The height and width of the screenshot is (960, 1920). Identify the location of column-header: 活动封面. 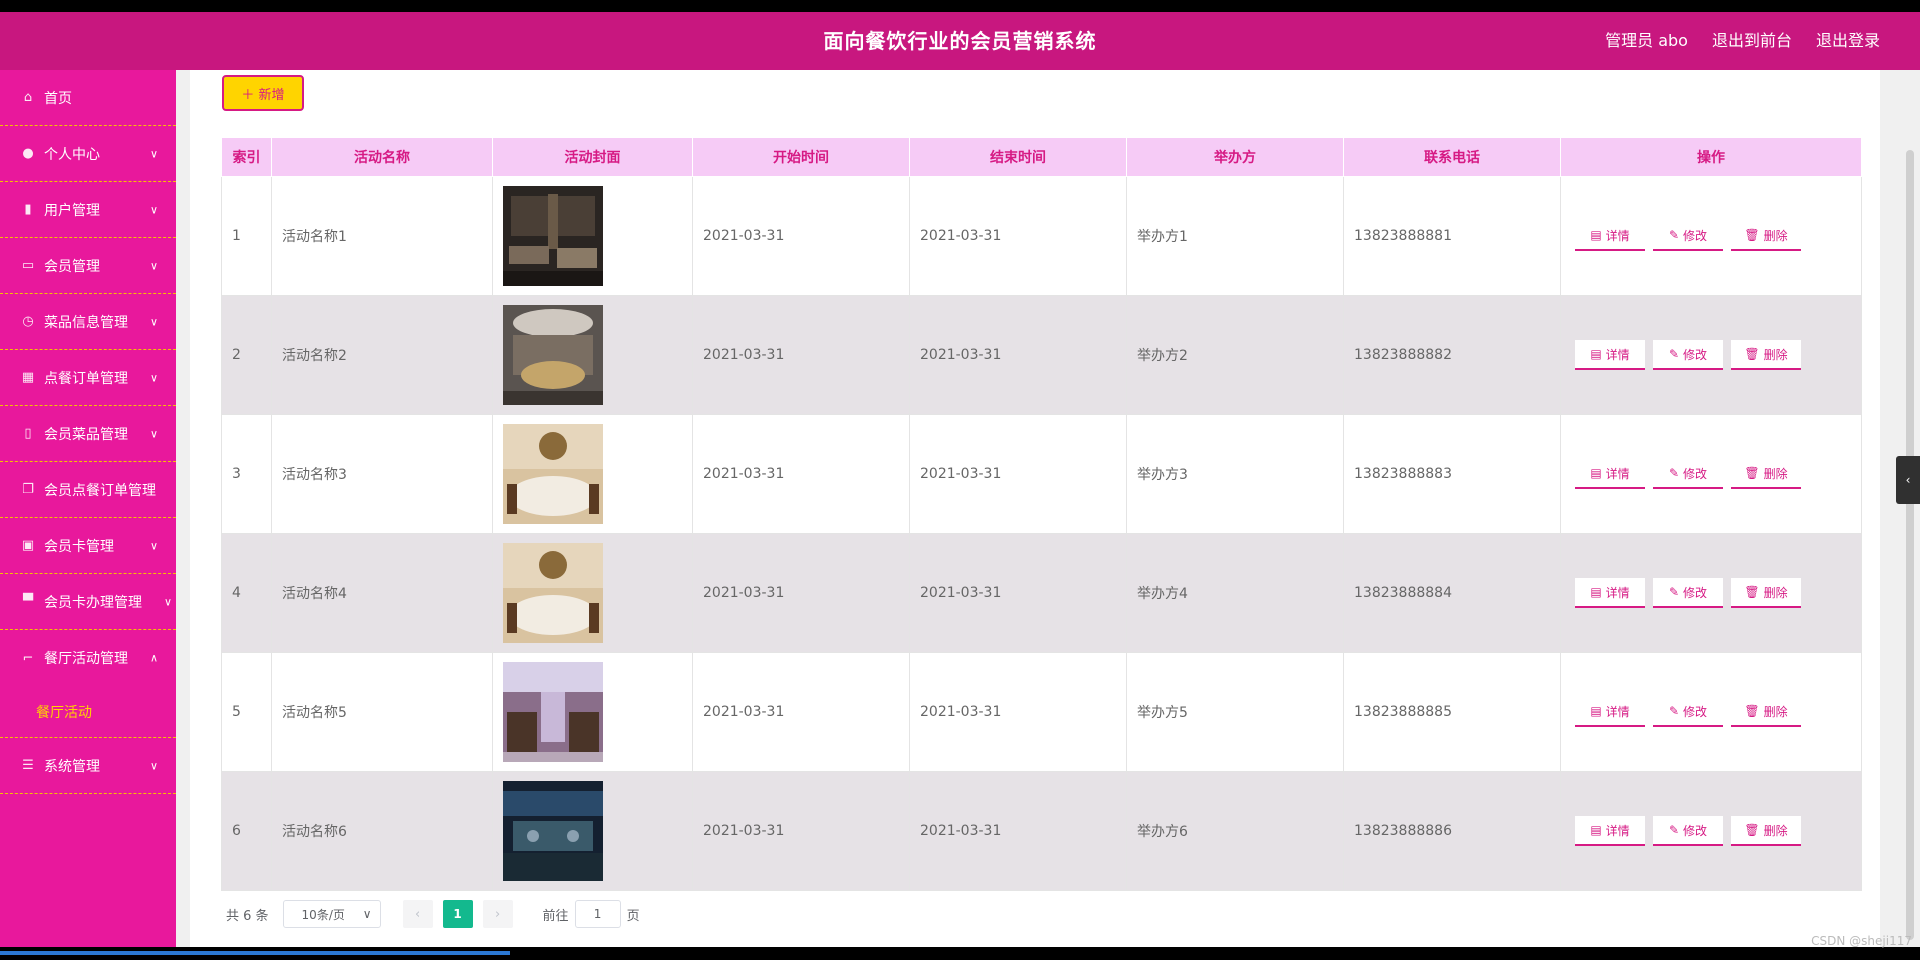
(592, 157).